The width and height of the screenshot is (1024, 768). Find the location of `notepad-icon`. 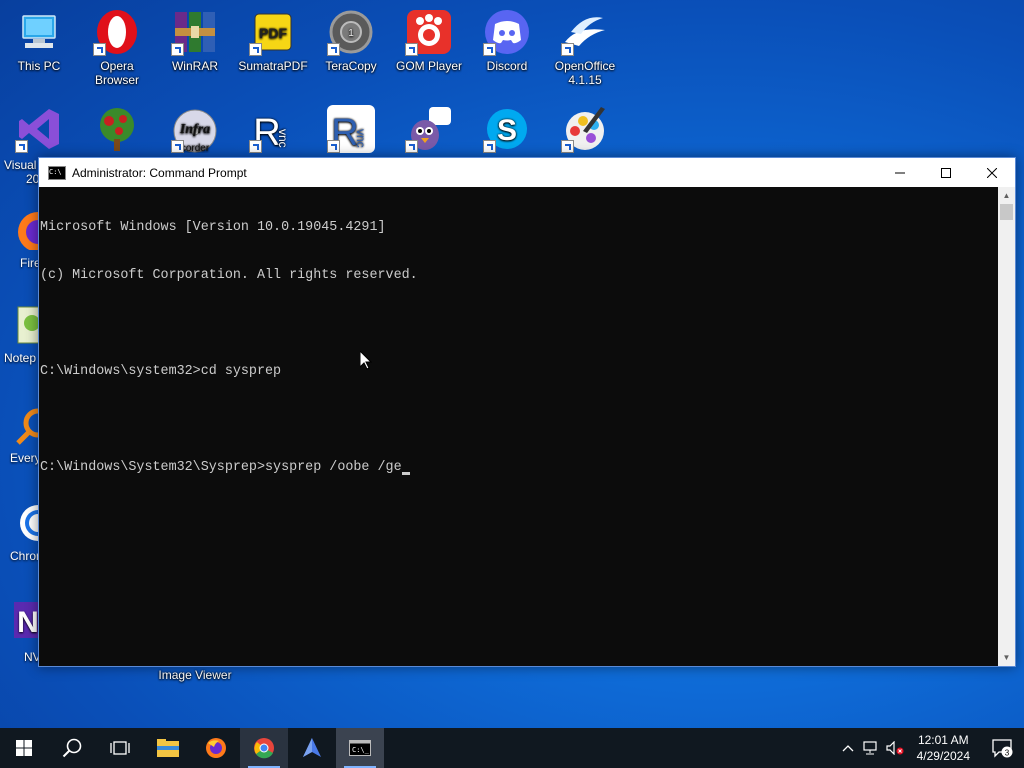

notepad-icon is located at coordinates (24, 325).